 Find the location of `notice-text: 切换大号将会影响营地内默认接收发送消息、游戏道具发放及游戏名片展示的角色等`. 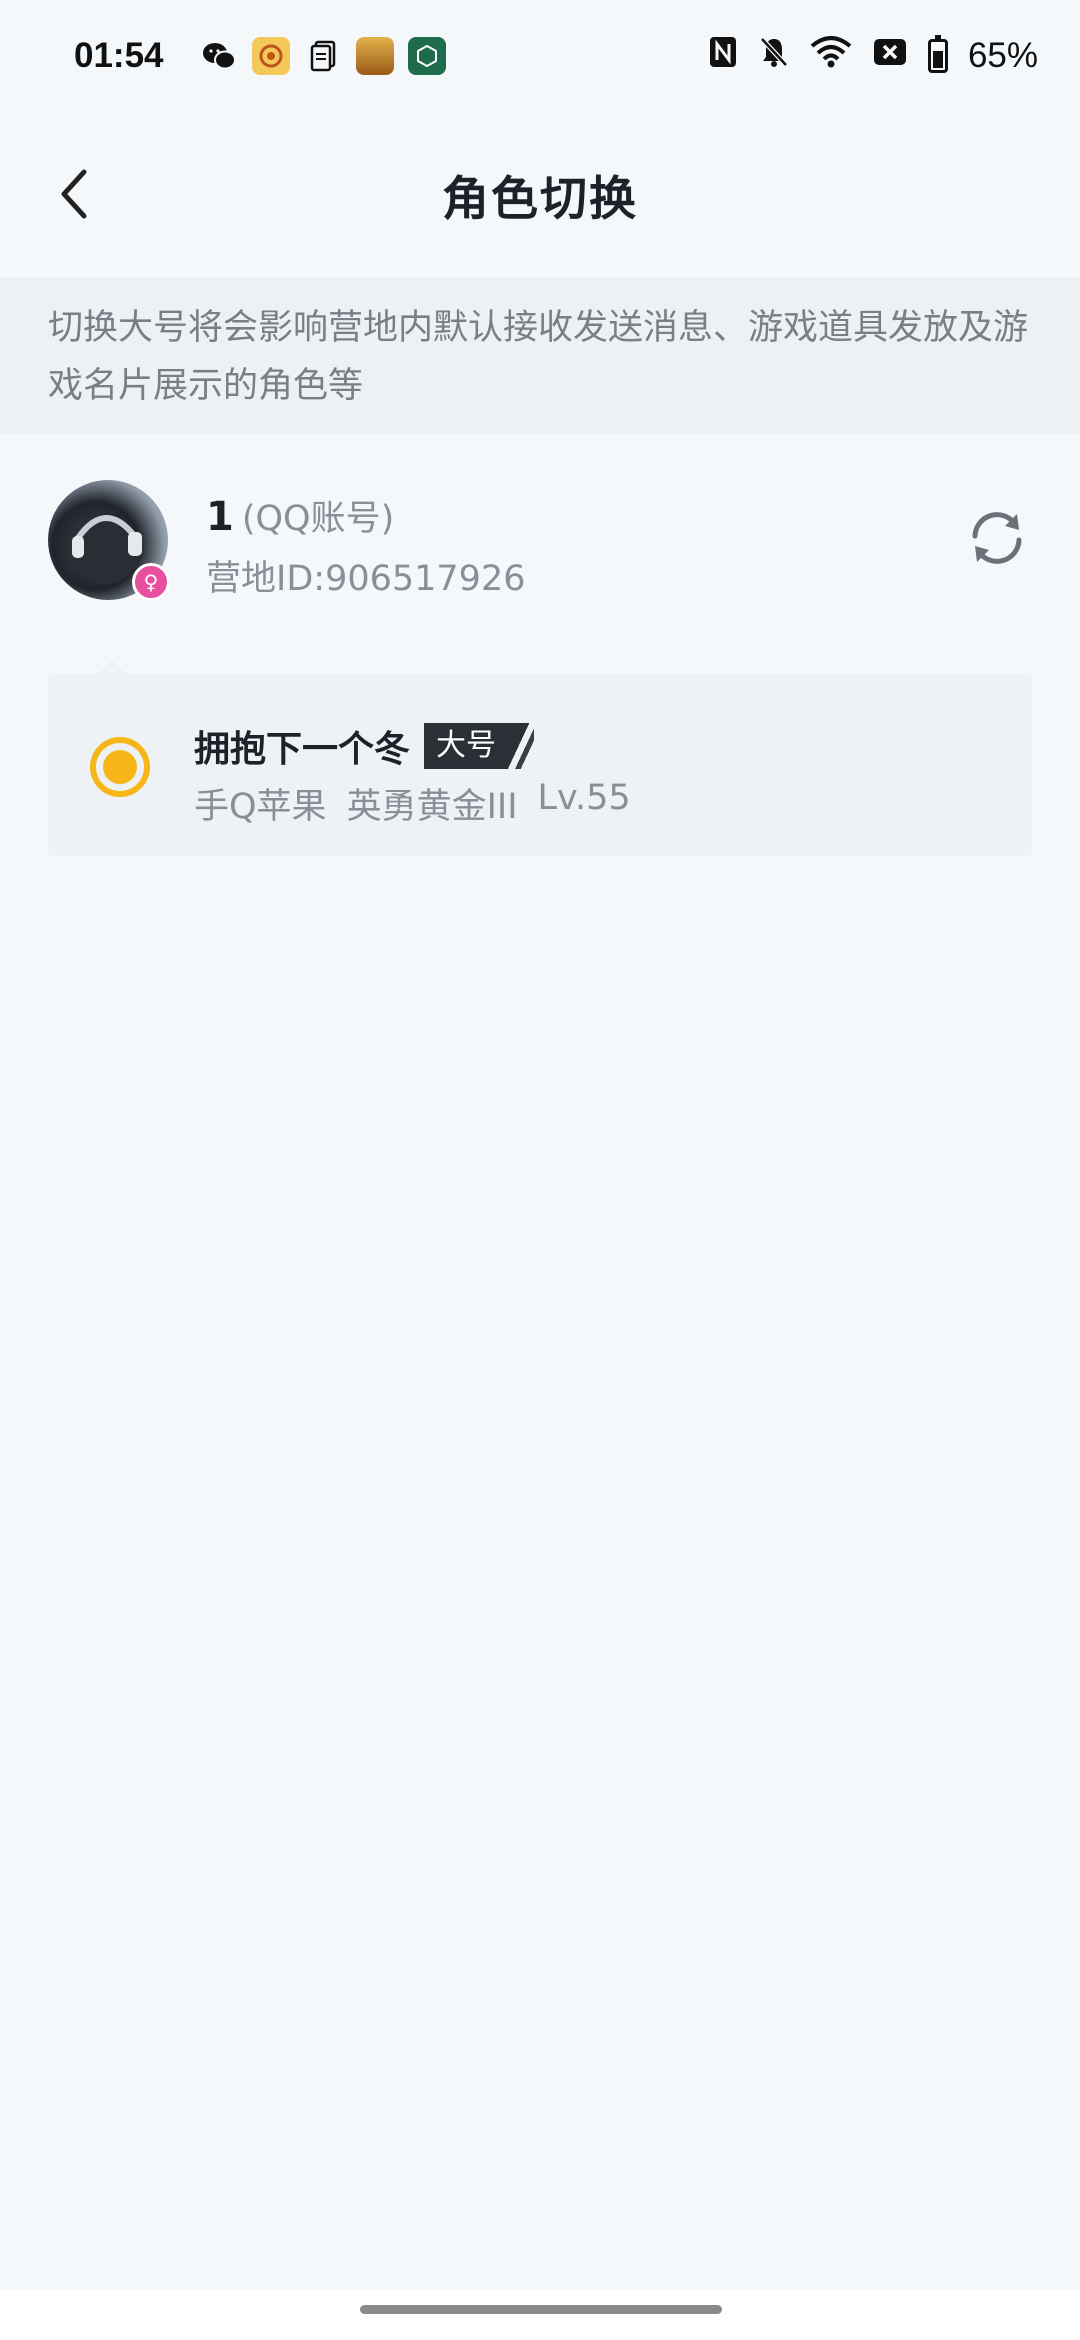

notice-text: 切换大号将会影响营地内默认接收发送消息、游戏道具发放及游戏名片展示的角色等 is located at coordinates (538, 357).